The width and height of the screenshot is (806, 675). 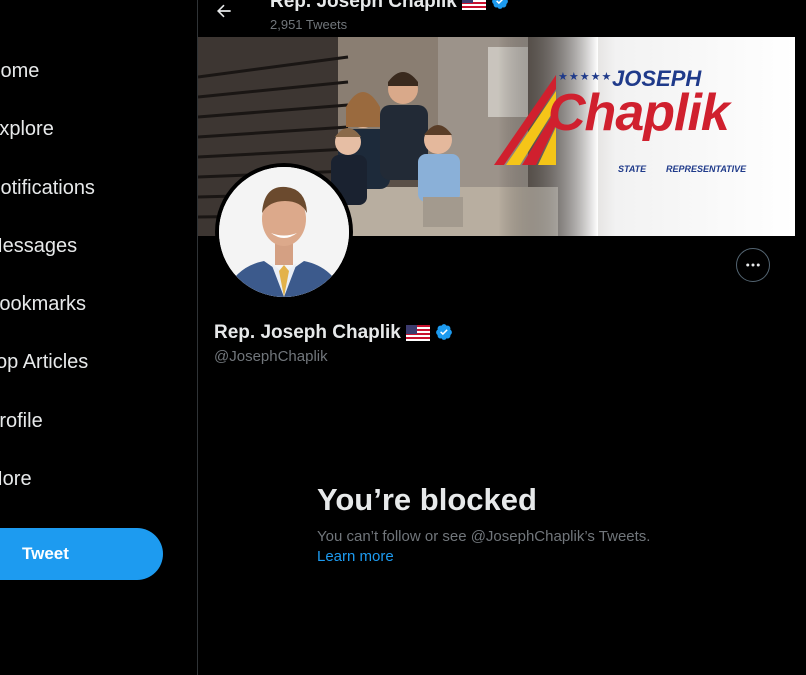 What do you see at coordinates (47, 188) in the screenshot?
I see `sidebar-item-notifications: Notifications` at bounding box center [47, 188].